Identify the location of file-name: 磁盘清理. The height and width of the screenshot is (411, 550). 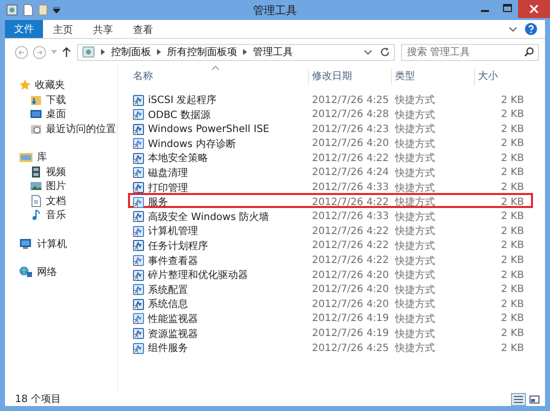
(168, 173).